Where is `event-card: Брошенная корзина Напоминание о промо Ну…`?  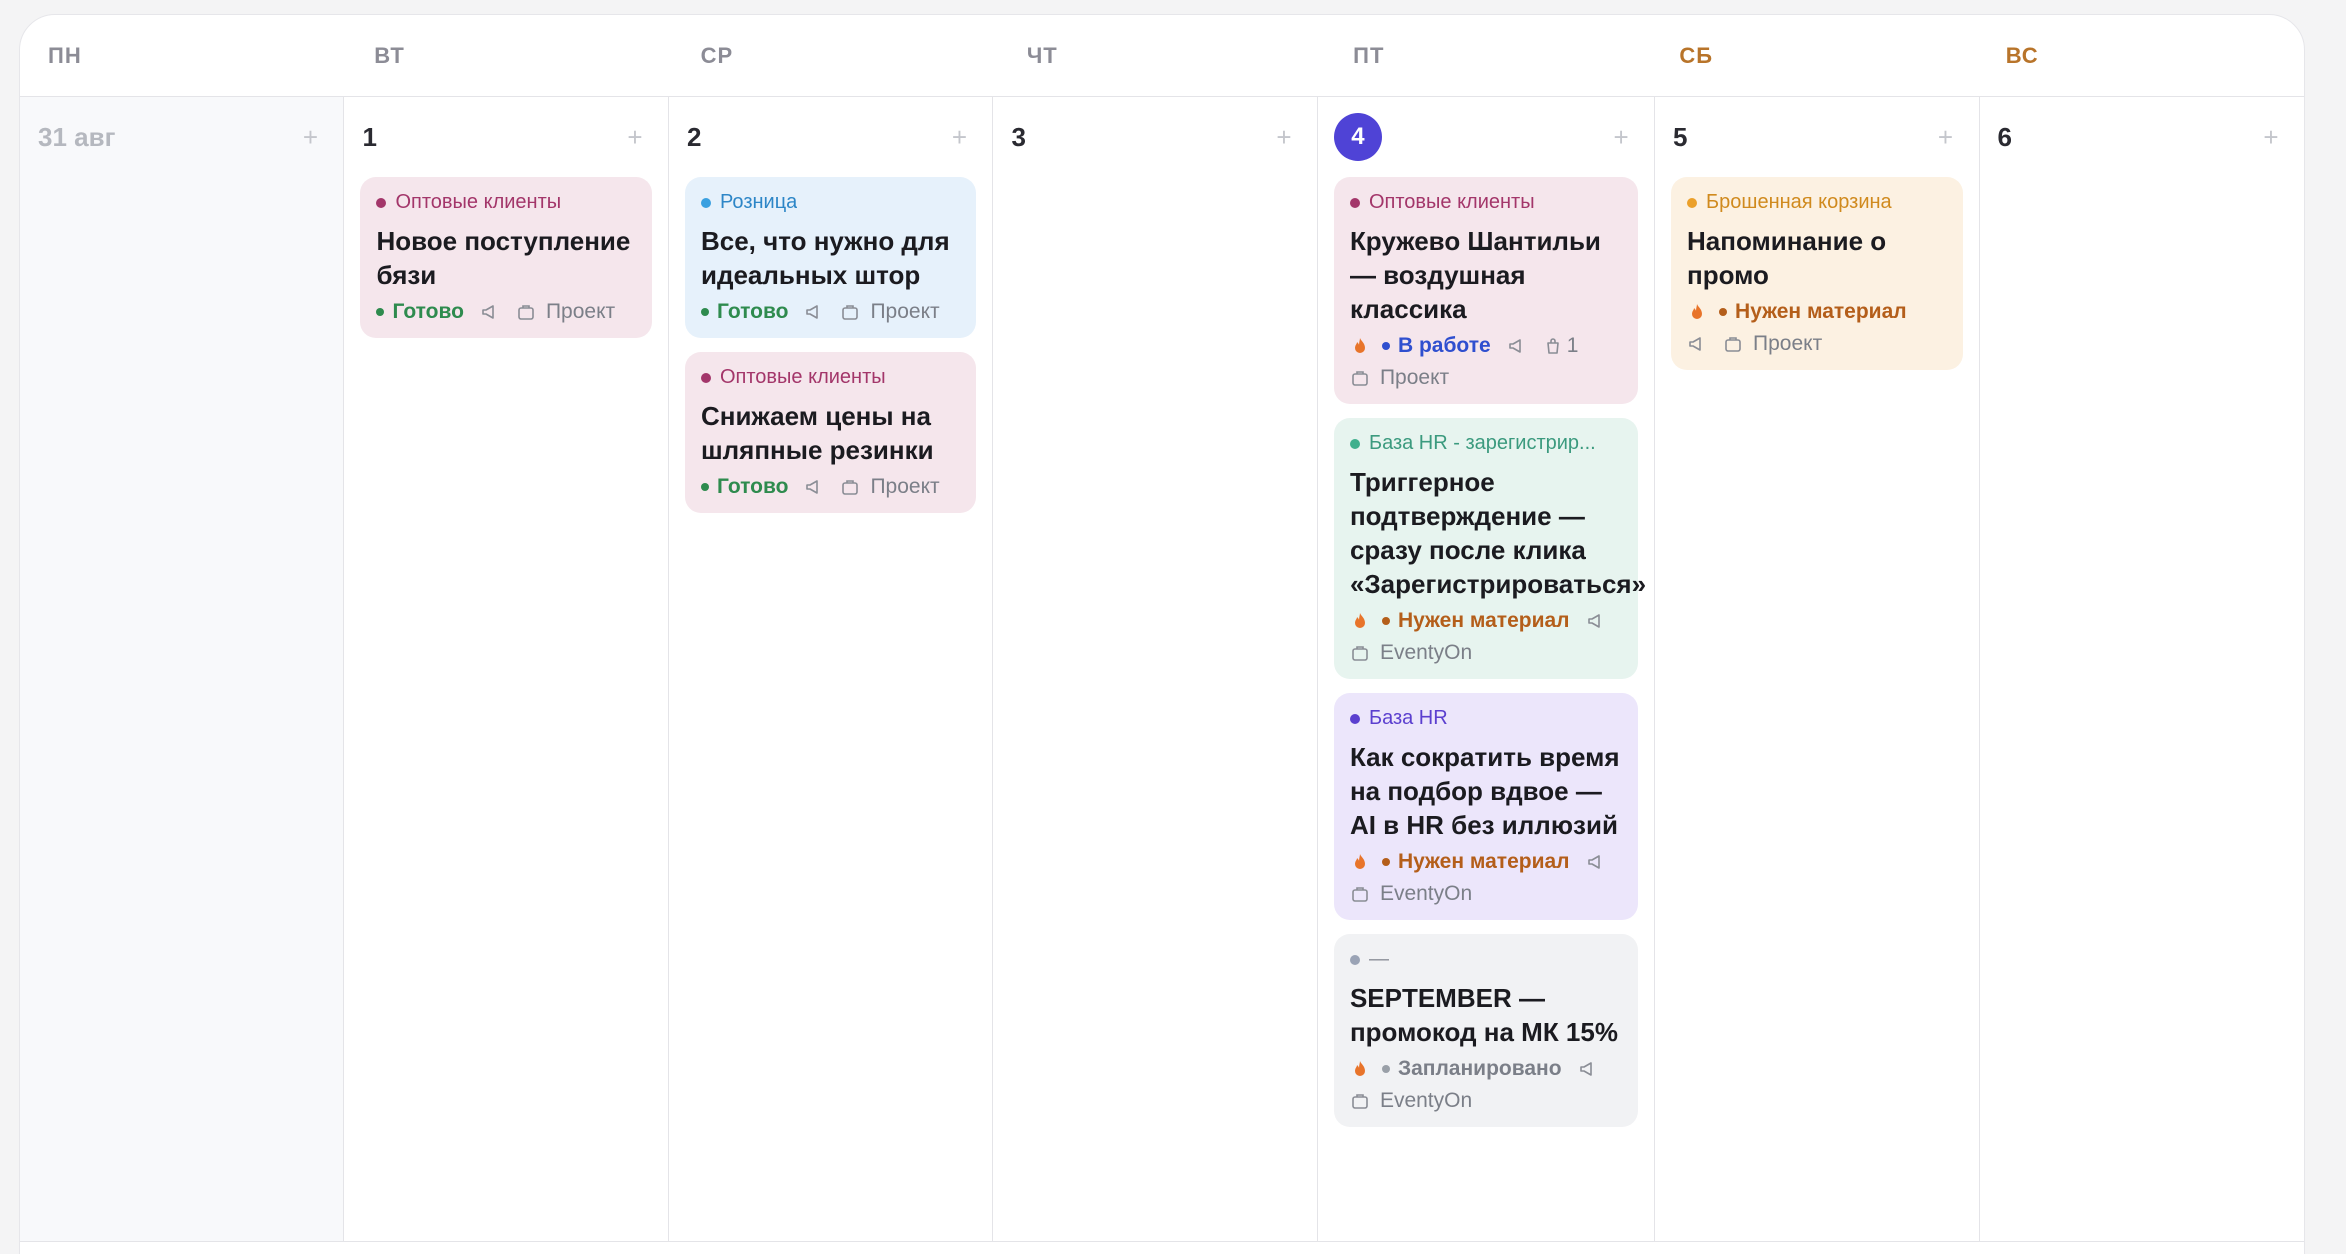
event-card: Брошенная корзина Напоминание о промо Ну… is located at coordinates (1817, 273).